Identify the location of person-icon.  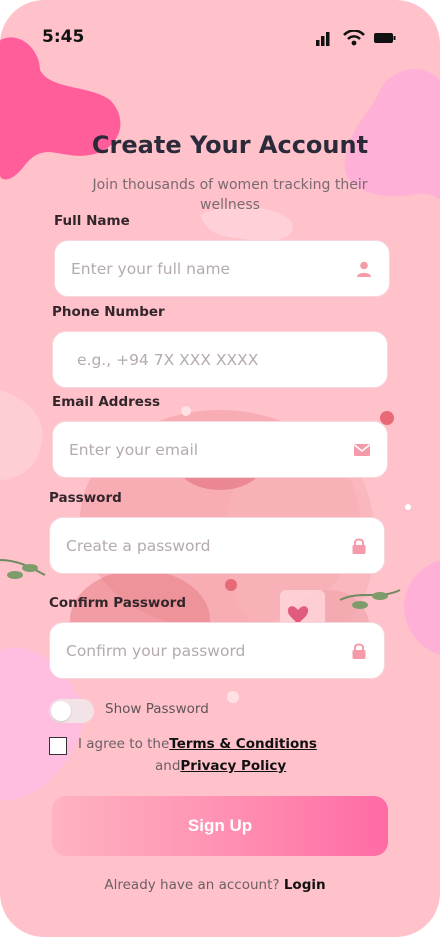
(364, 269).